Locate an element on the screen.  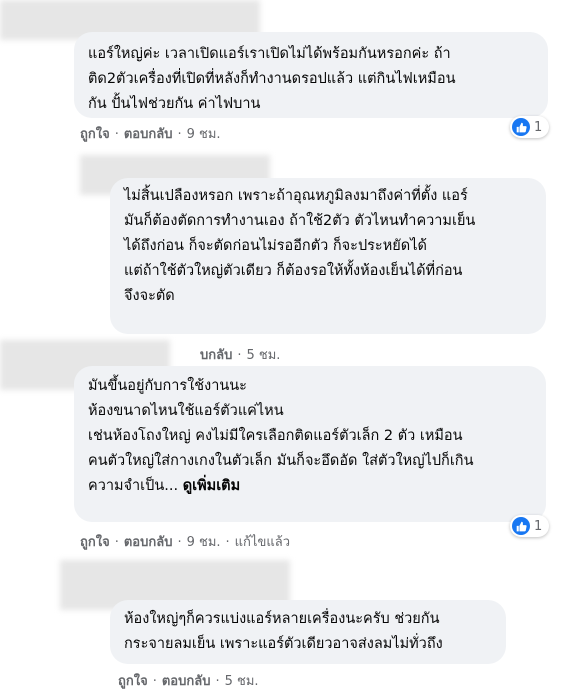
comment-text-line: จึงจะตัด is located at coordinates (149, 296).